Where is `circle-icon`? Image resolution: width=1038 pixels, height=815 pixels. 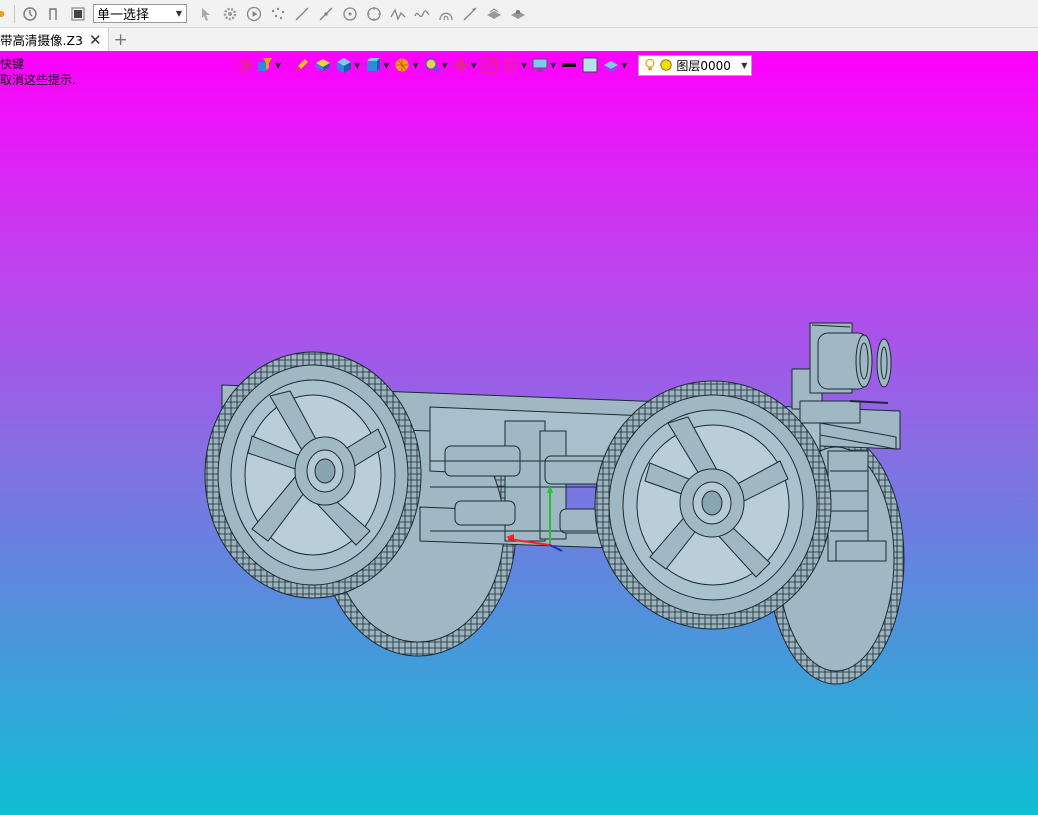 circle-icon is located at coordinates (374, 14).